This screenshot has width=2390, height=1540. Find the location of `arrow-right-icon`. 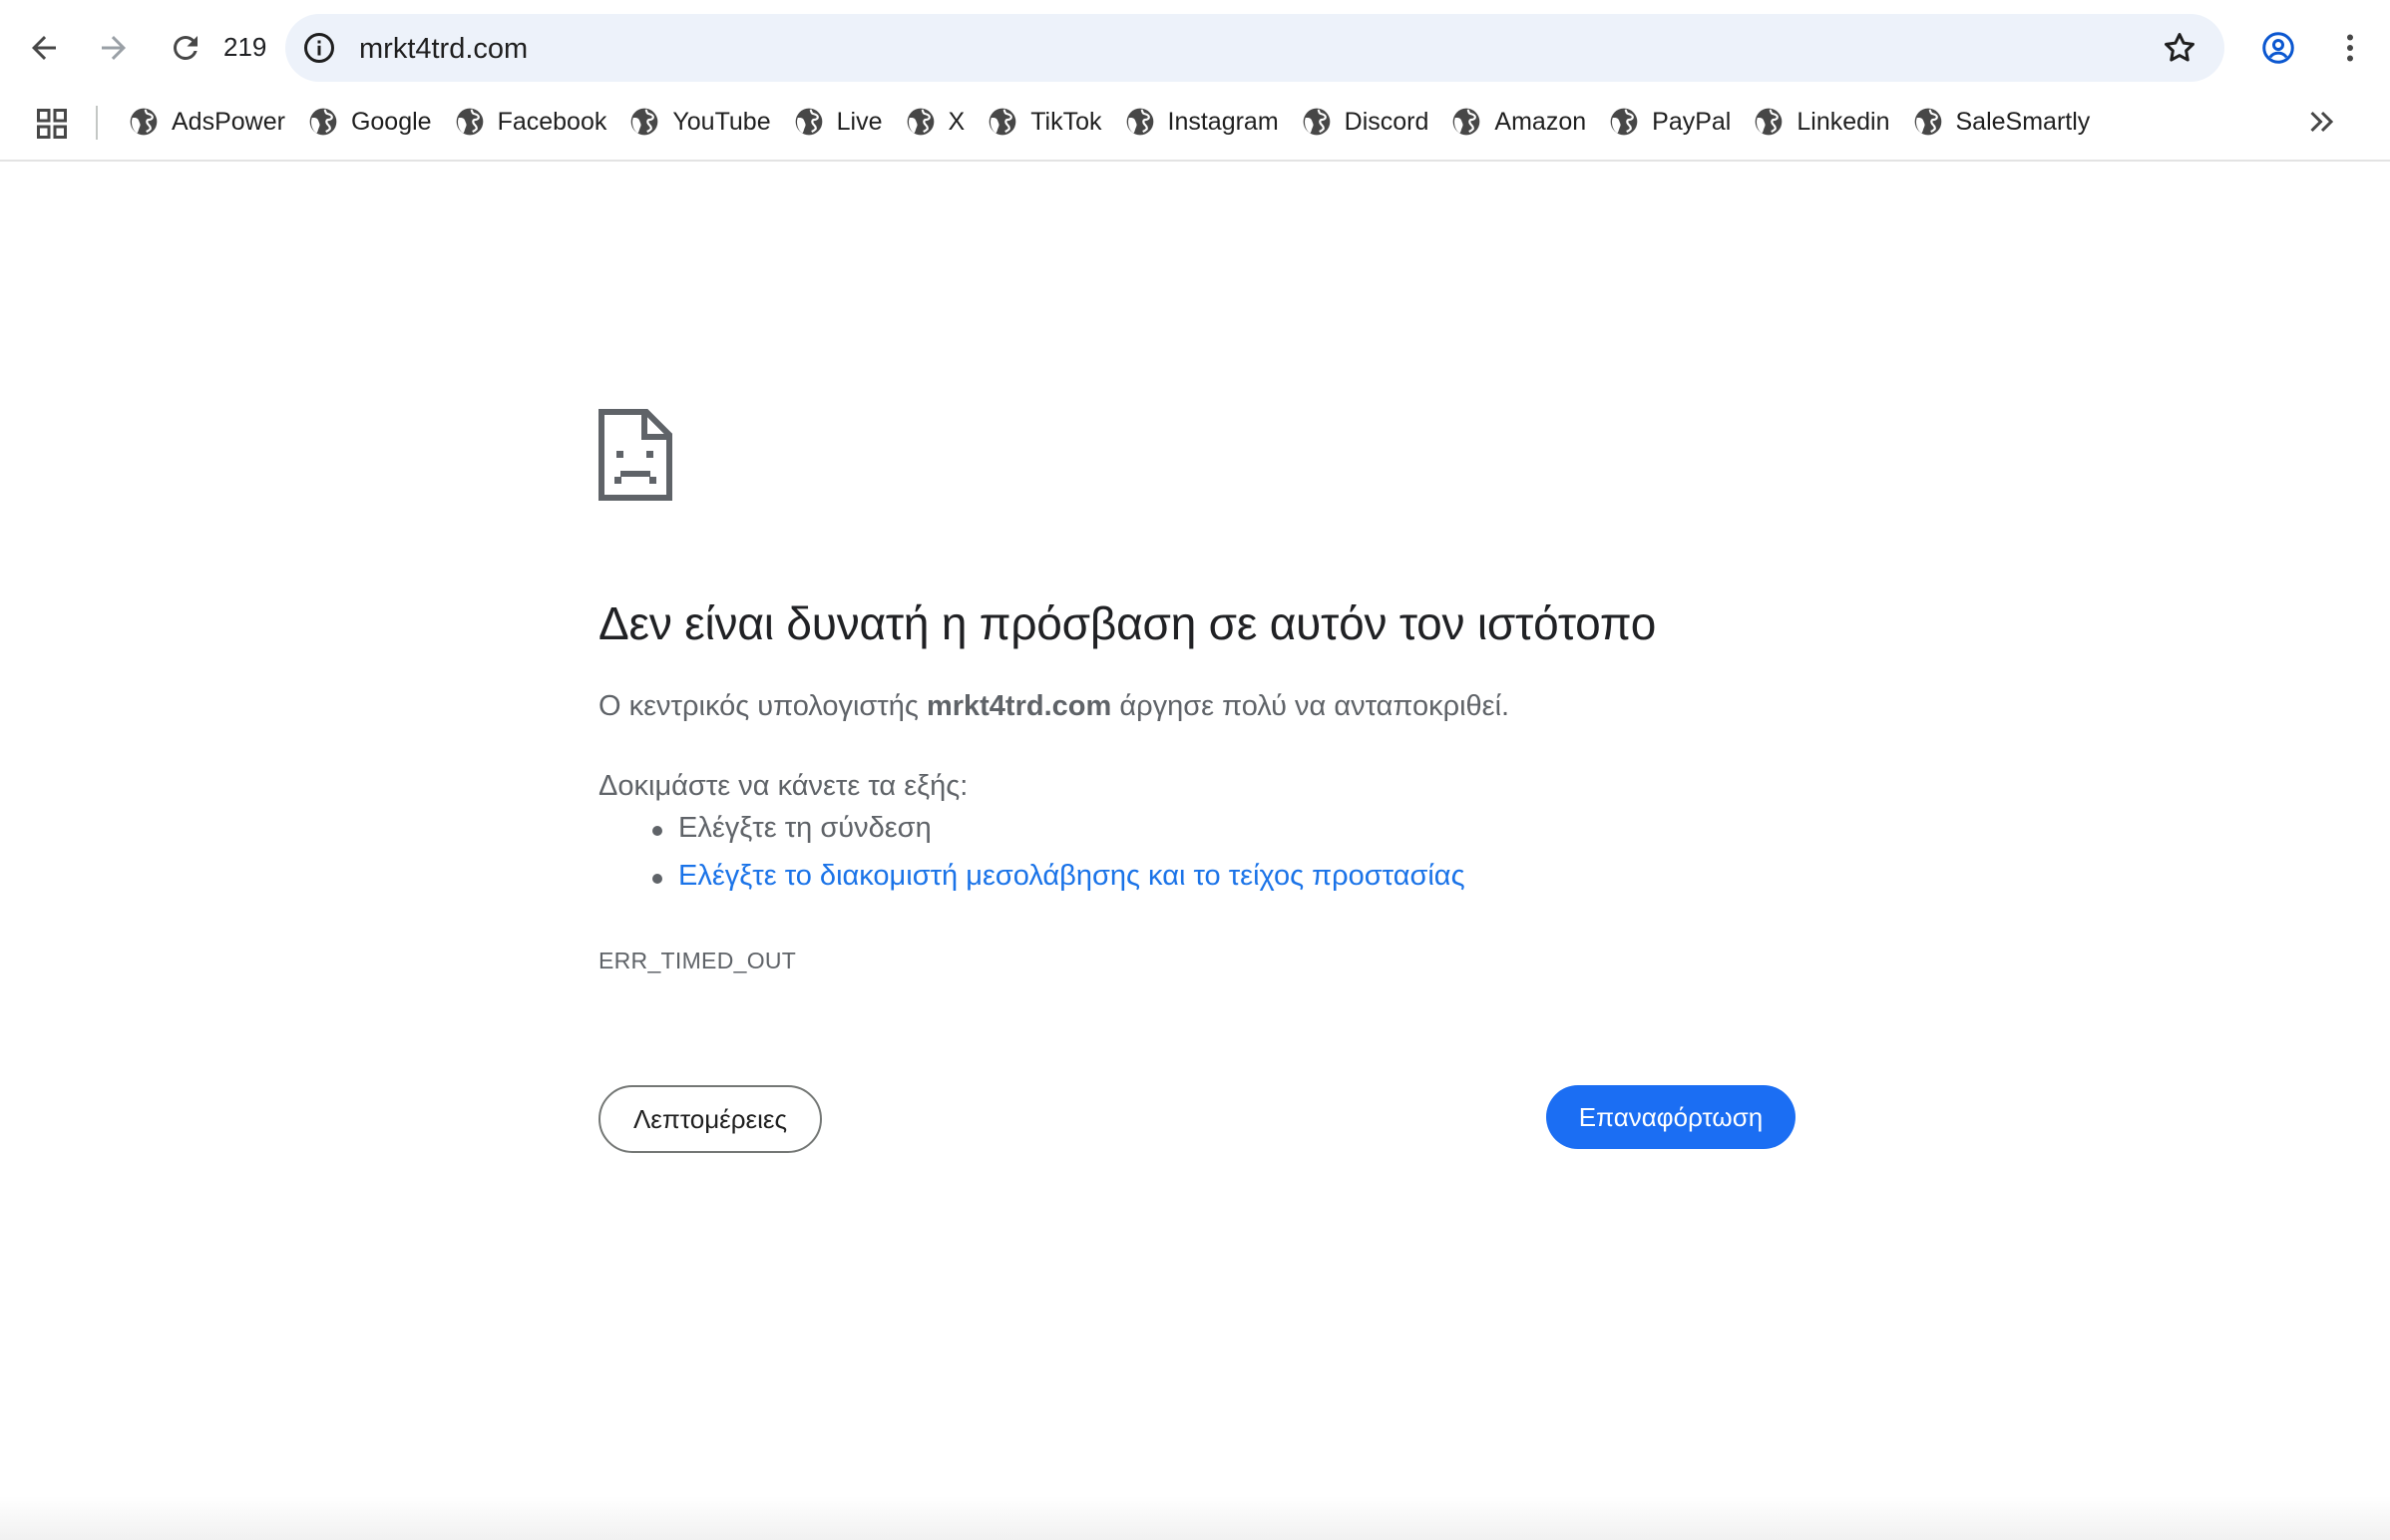

arrow-right-icon is located at coordinates (114, 48).